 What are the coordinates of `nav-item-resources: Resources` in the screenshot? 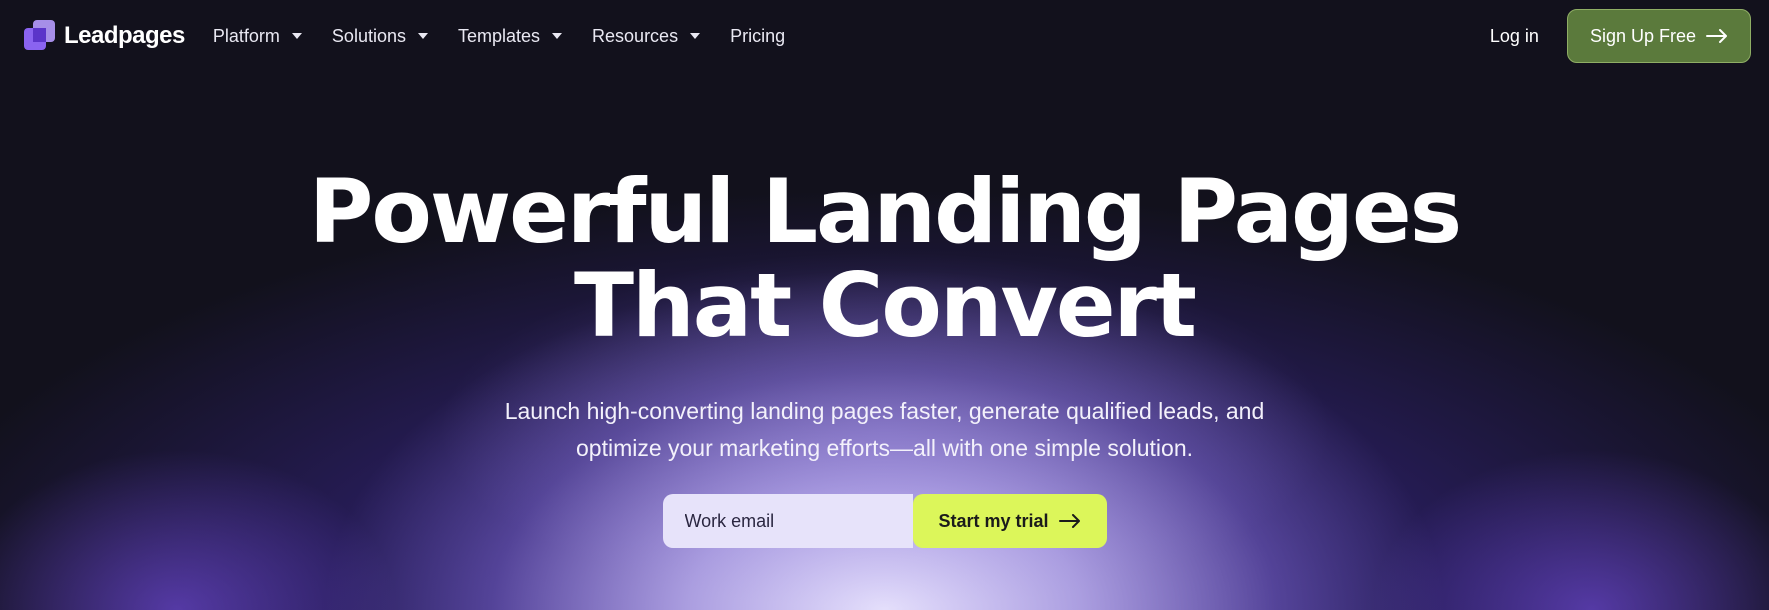 It's located at (646, 36).